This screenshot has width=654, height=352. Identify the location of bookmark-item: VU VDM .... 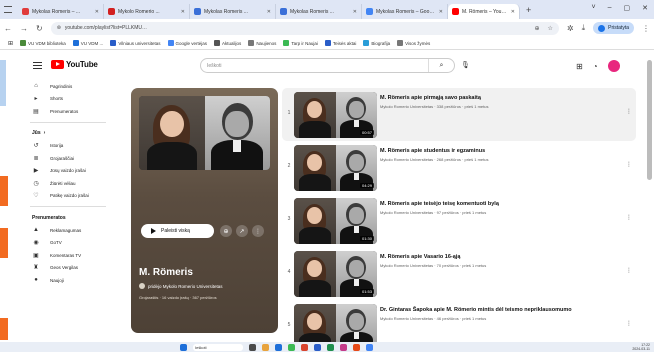
(87, 43).